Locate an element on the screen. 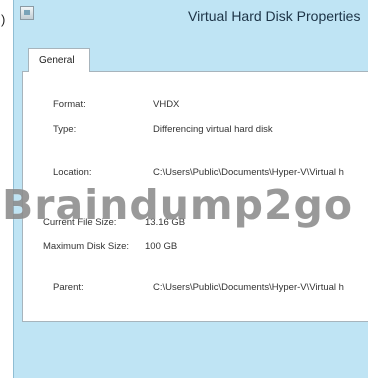  file-size-value: 13.16 GB is located at coordinates (165, 222).